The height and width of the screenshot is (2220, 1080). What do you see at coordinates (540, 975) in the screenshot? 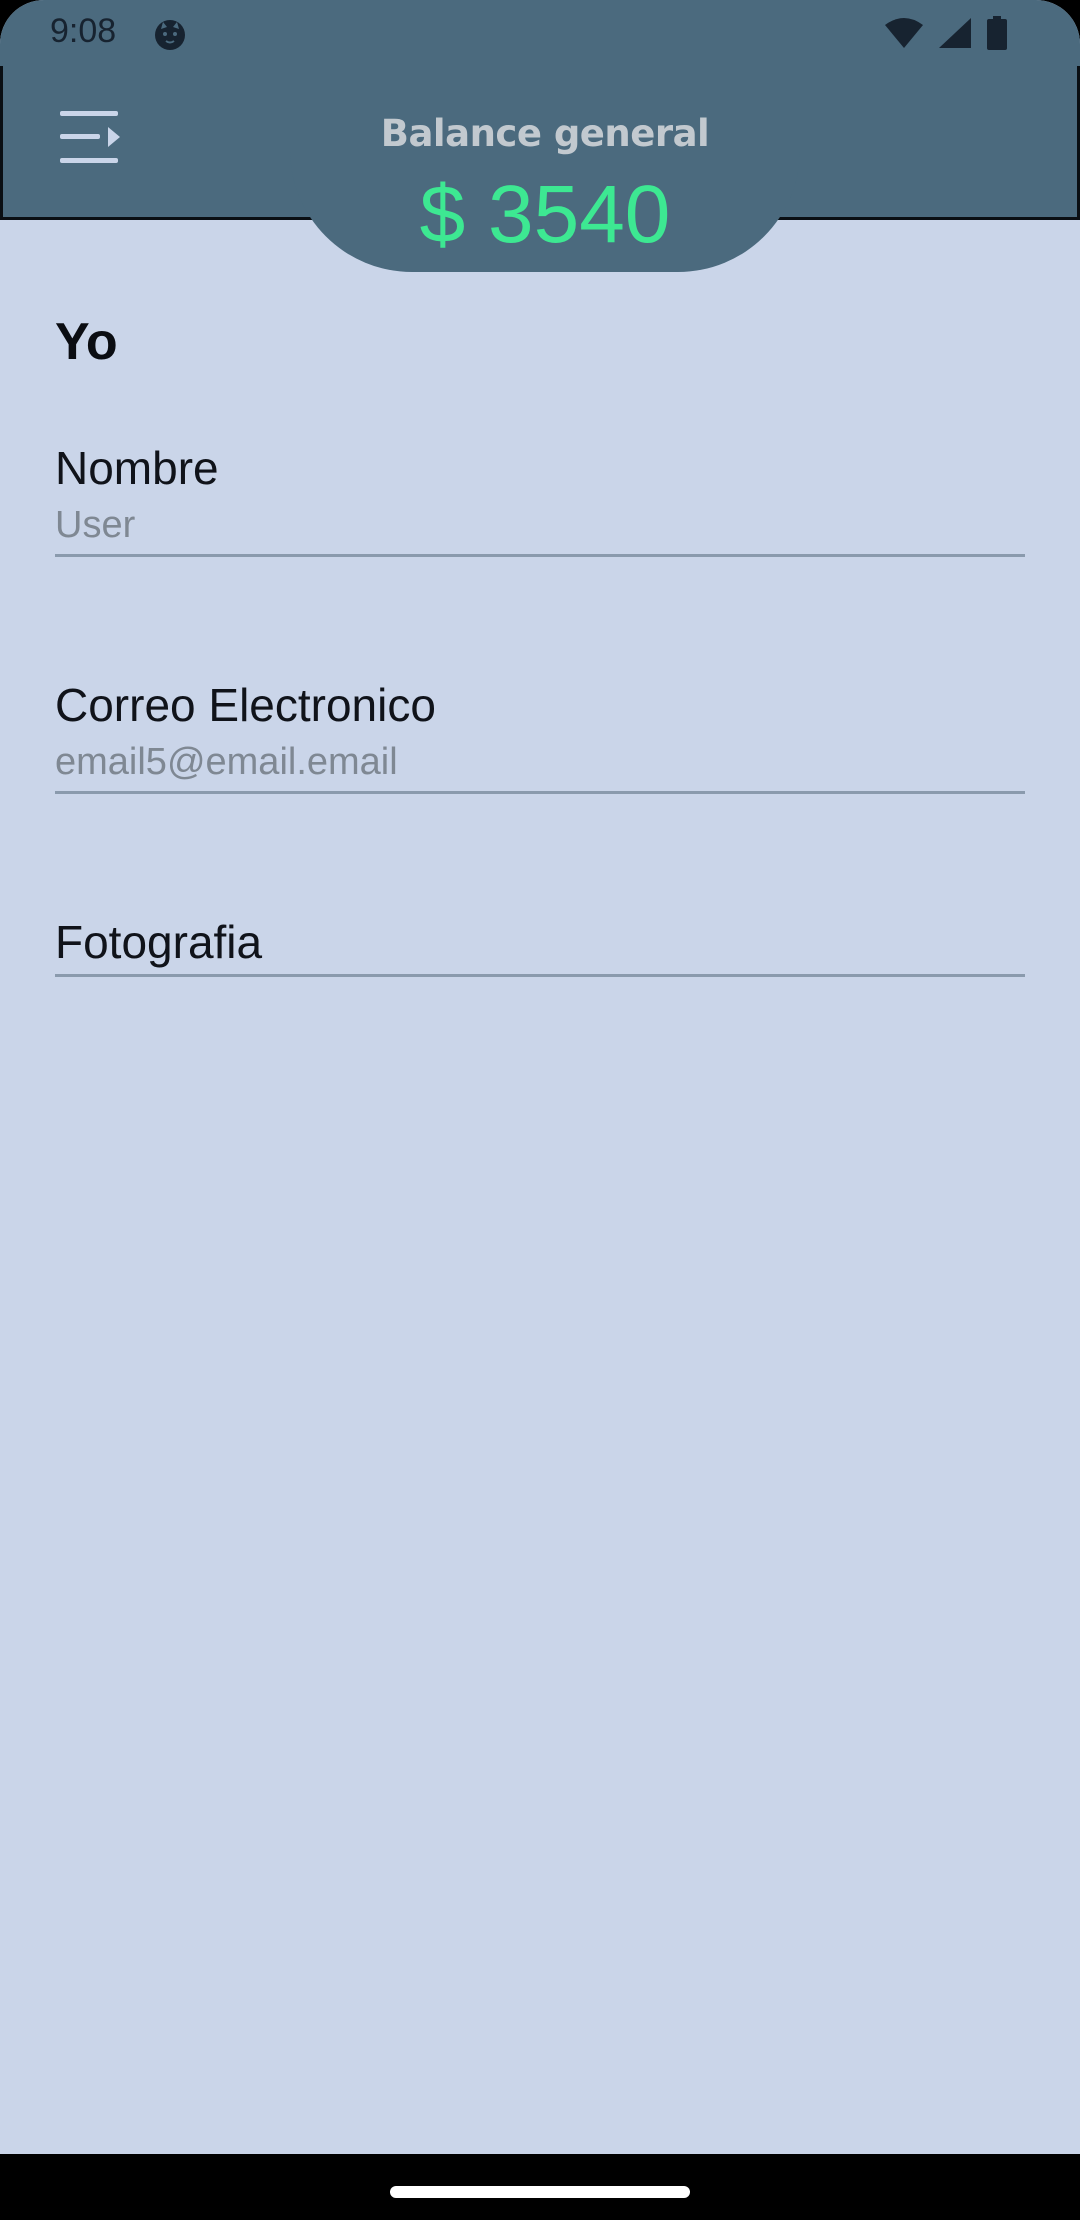
I see `photo-underline` at bounding box center [540, 975].